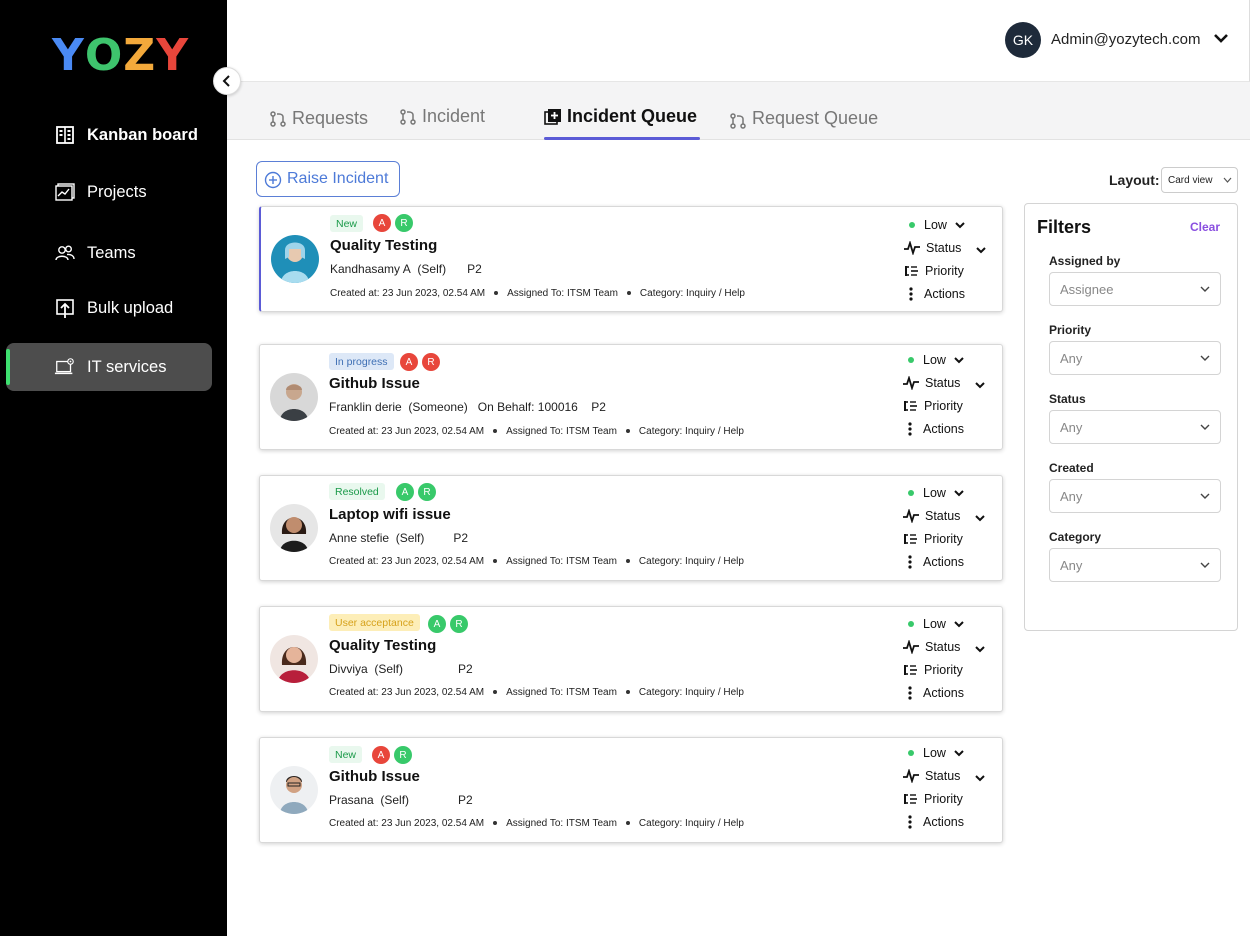  I want to click on sidebar-item-bulk-upload: Bulk upload, so click(109, 308).